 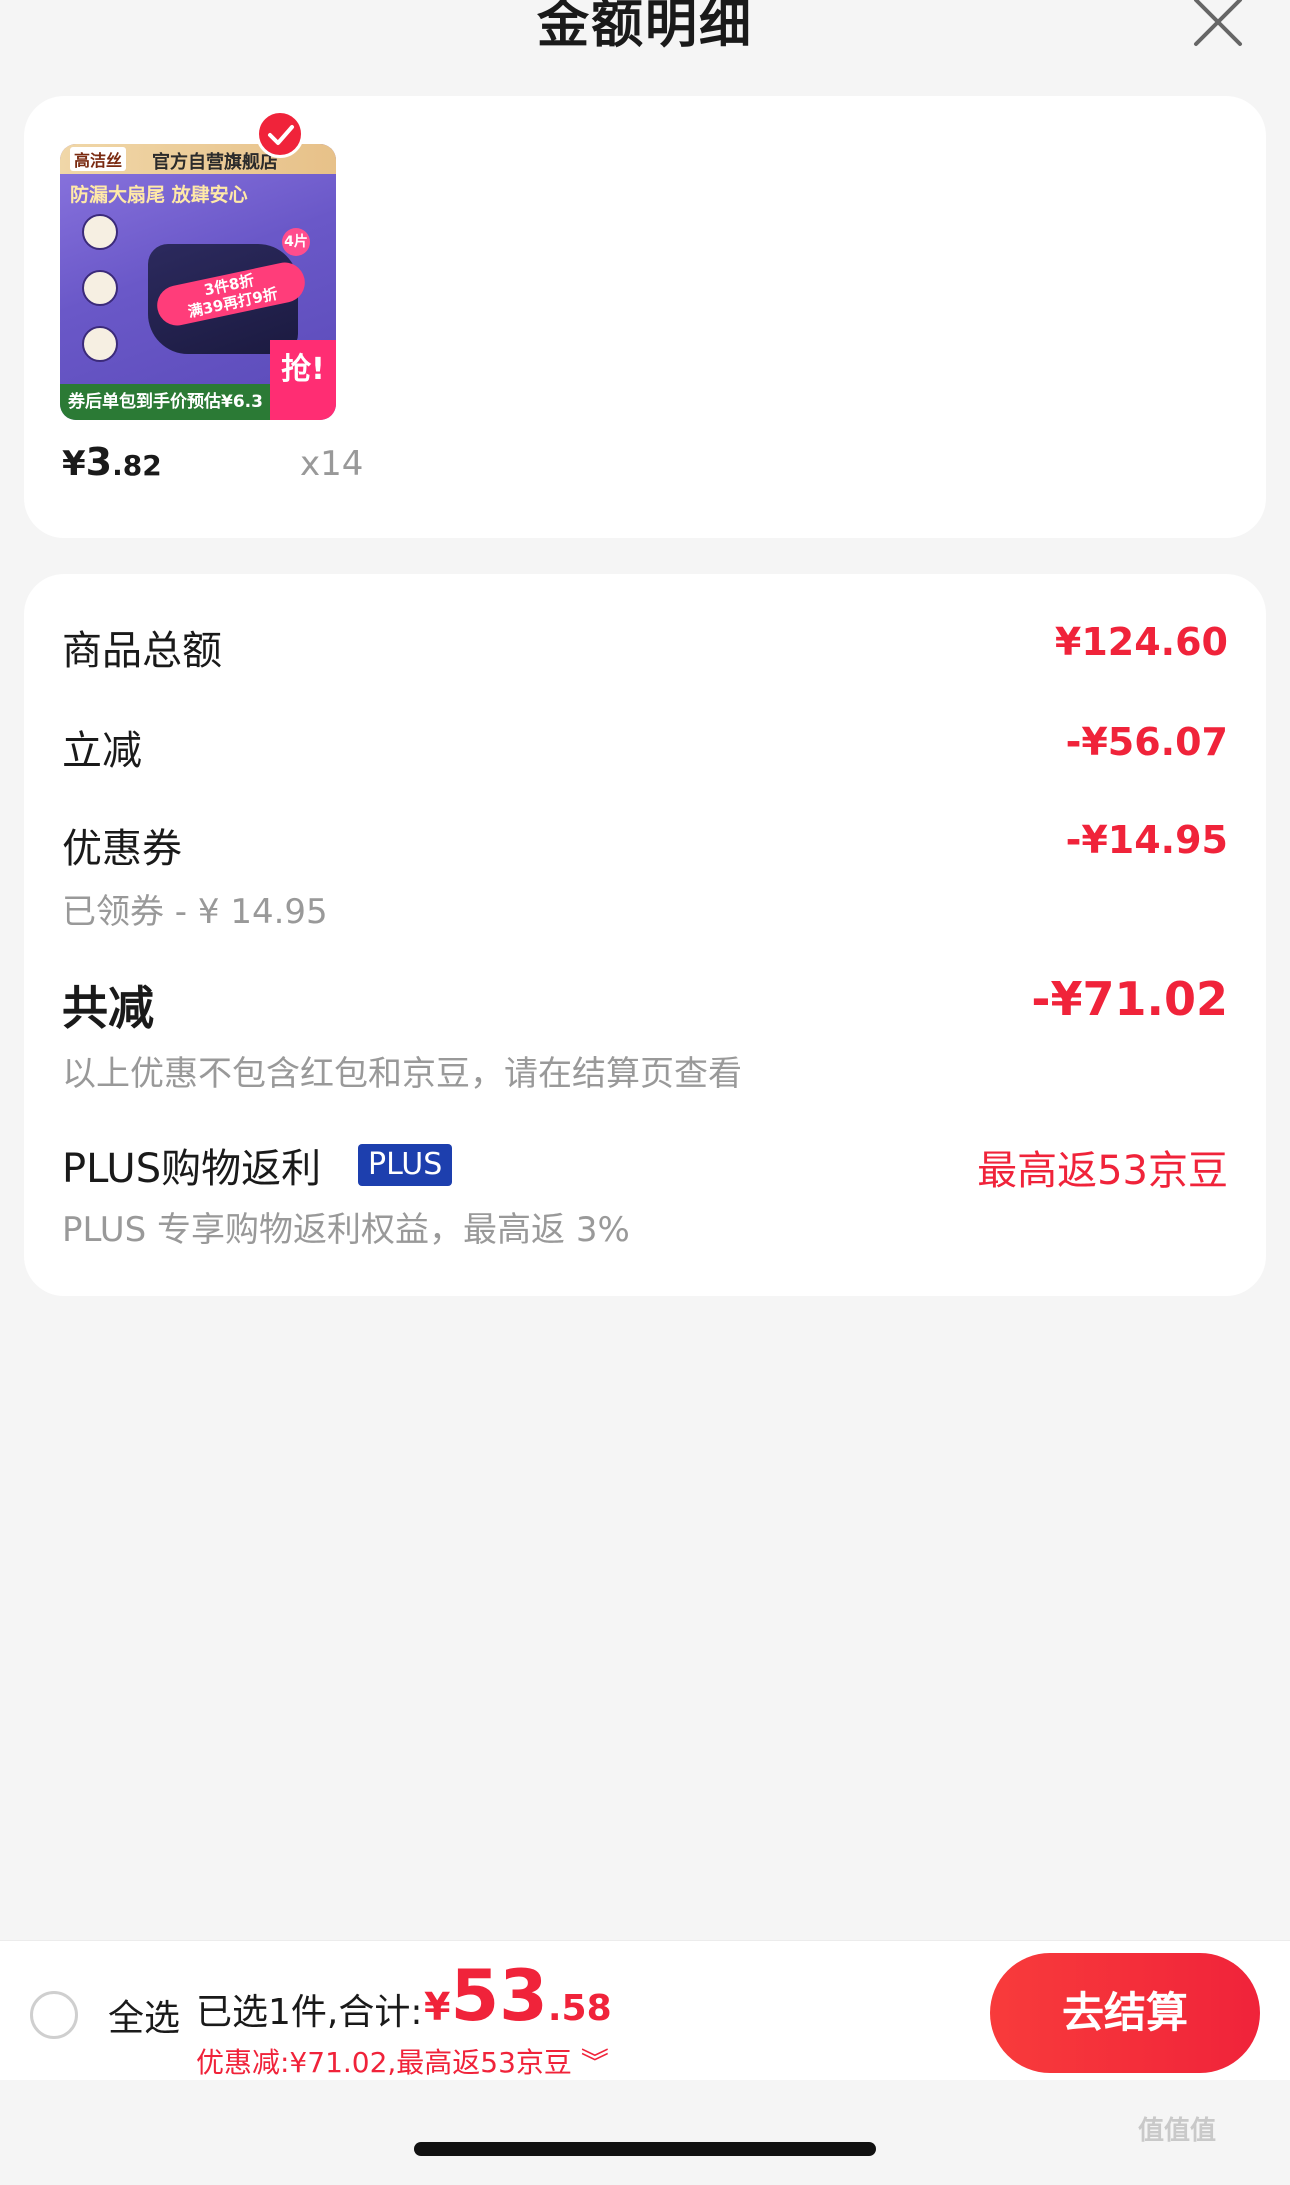 I want to click on item-price-decimal: .82, so click(x=137, y=465).